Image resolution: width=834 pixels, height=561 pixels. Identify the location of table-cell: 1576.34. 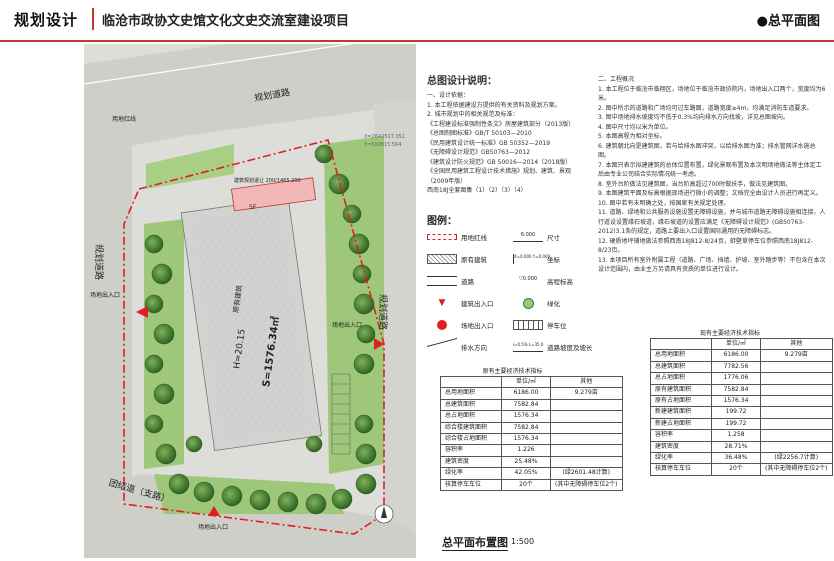
(526, 439).